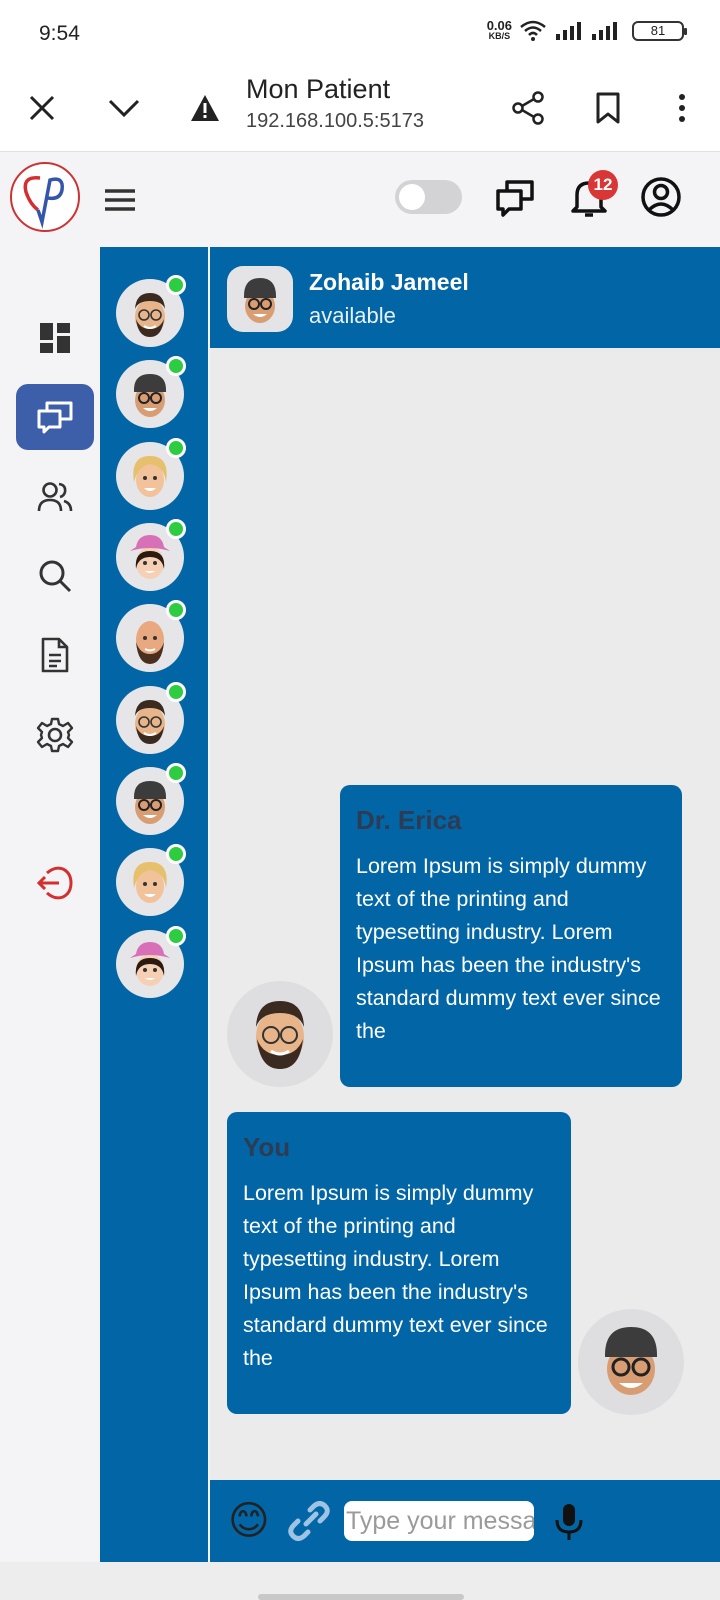  What do you see at coordinates (439, 1521) in the screenshot?
I see `message-input` at bounding box center [439, 1521].